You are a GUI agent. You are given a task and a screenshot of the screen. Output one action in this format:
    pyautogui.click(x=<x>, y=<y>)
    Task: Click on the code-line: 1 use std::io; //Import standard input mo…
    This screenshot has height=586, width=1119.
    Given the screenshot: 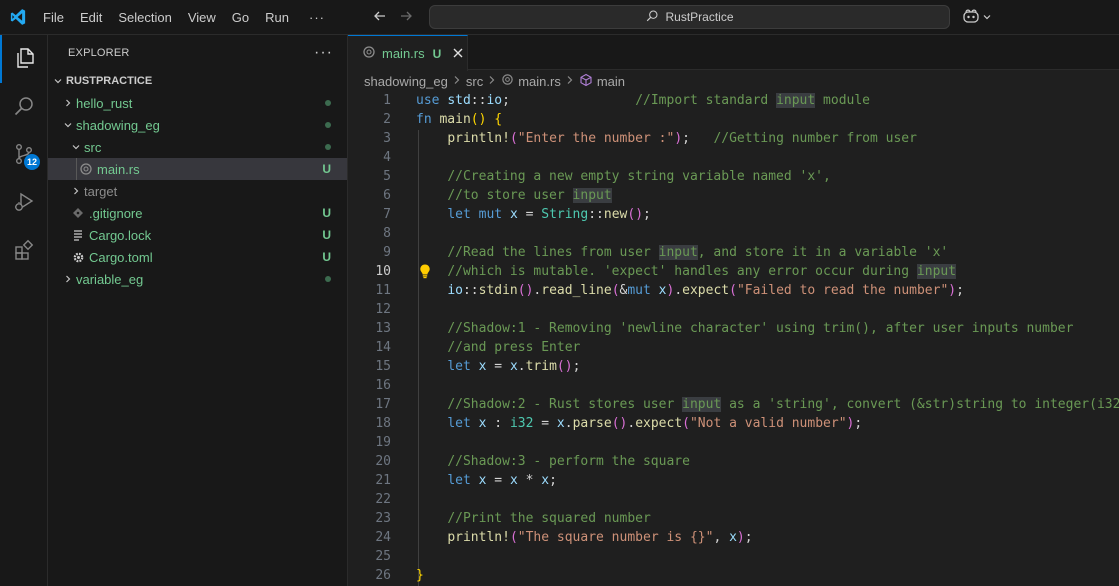 What is the action you would take?
    pyautogui.click(x=733, y=101)
    